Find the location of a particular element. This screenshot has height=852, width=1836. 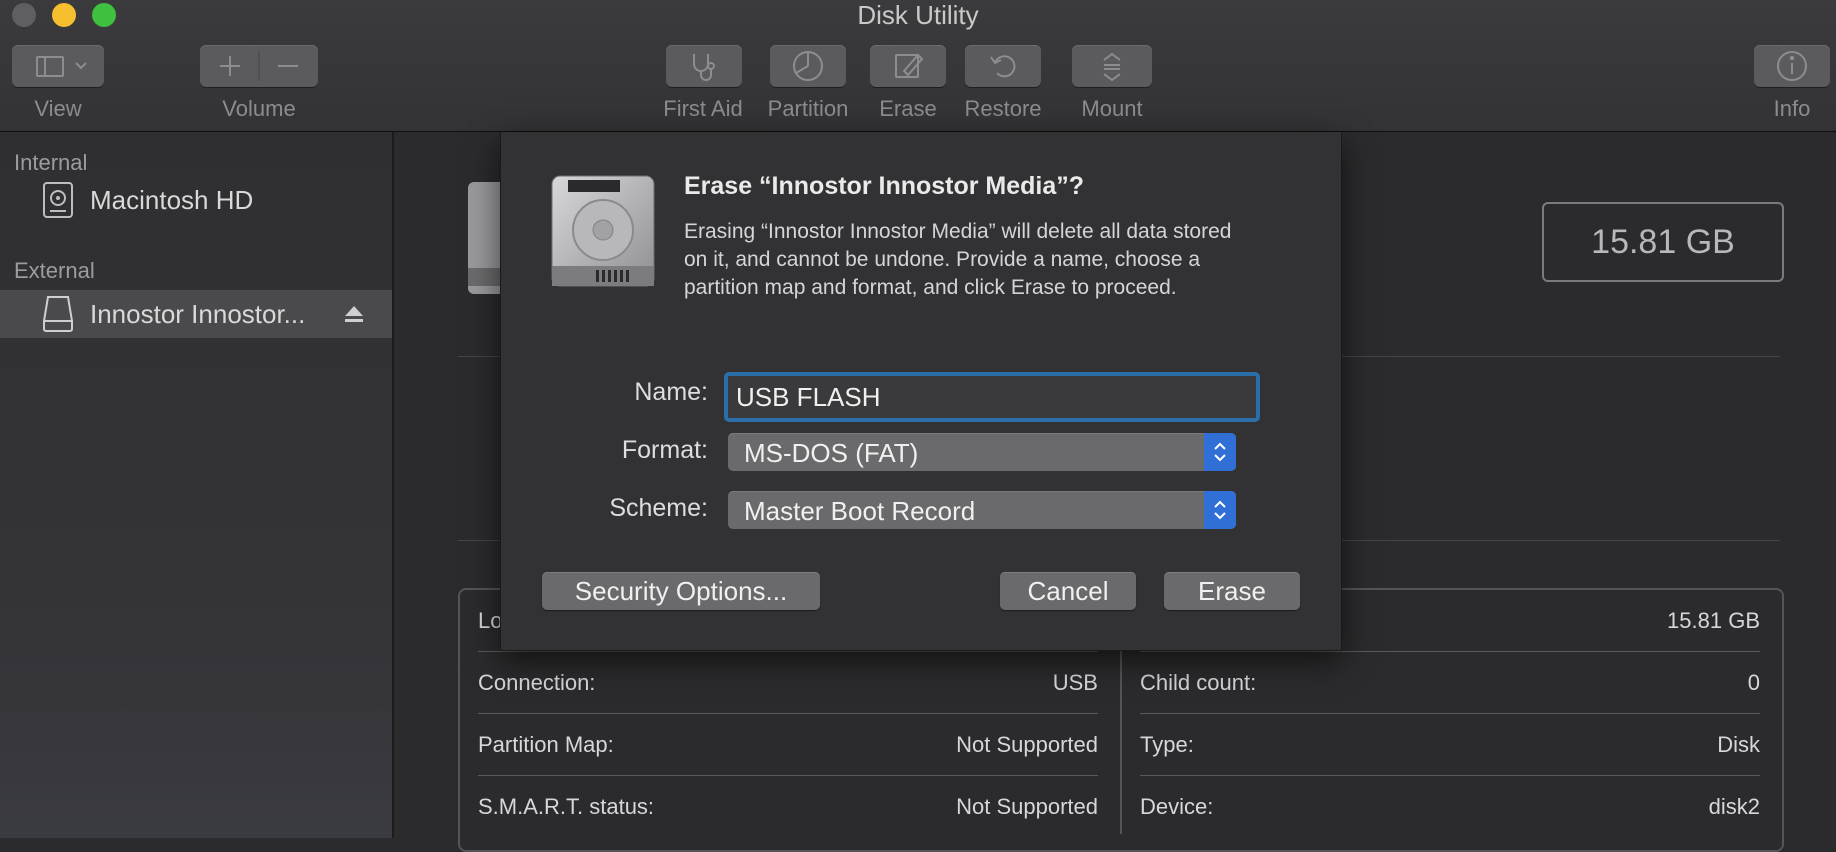

sidebar-section-external: External is located at coordinates (54, 270).